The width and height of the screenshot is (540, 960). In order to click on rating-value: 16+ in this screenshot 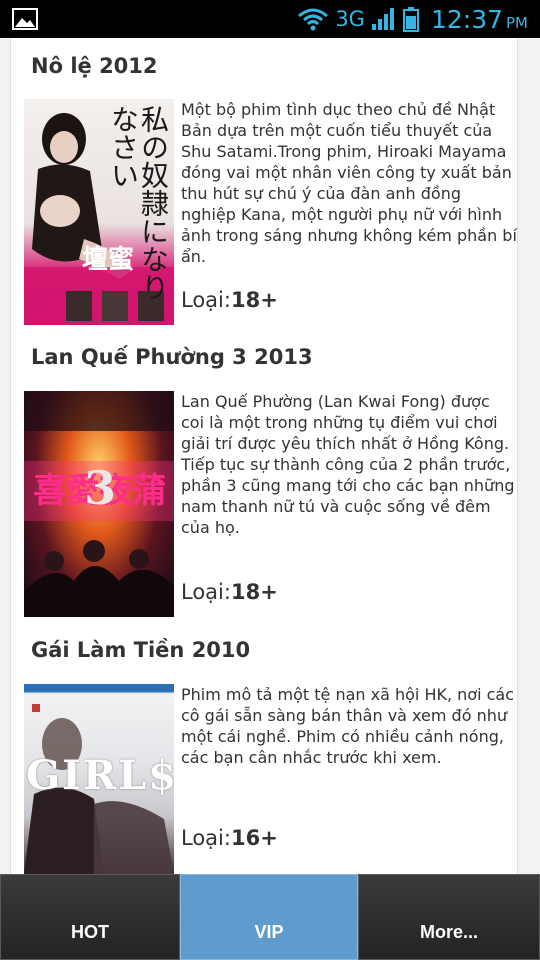, I will do `click(254, 838)`.